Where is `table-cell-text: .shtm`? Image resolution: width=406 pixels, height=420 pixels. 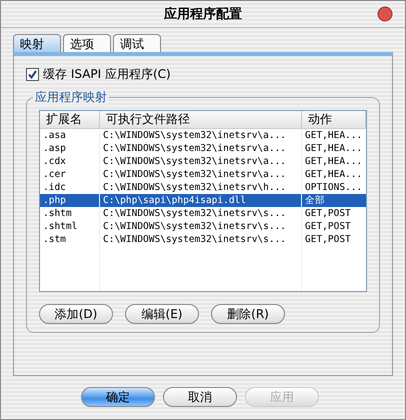 table-cell-text: .shtm is located at coordinates (57, 213).